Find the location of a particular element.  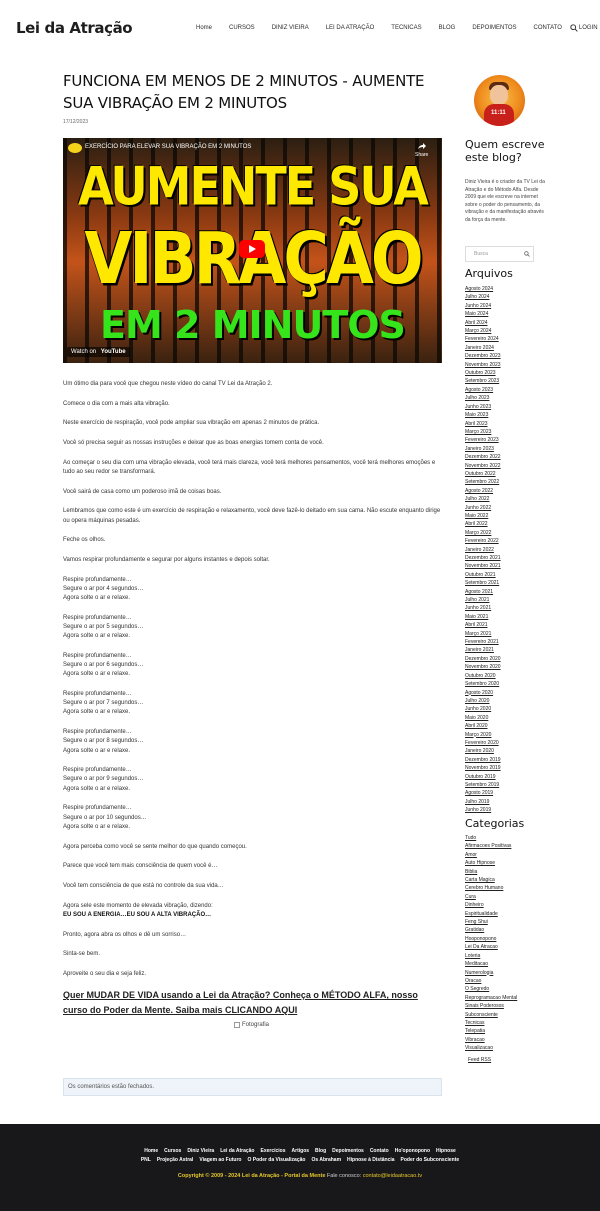

nav-tecnicas: TECNICAS is located at coordinates (406, 28).